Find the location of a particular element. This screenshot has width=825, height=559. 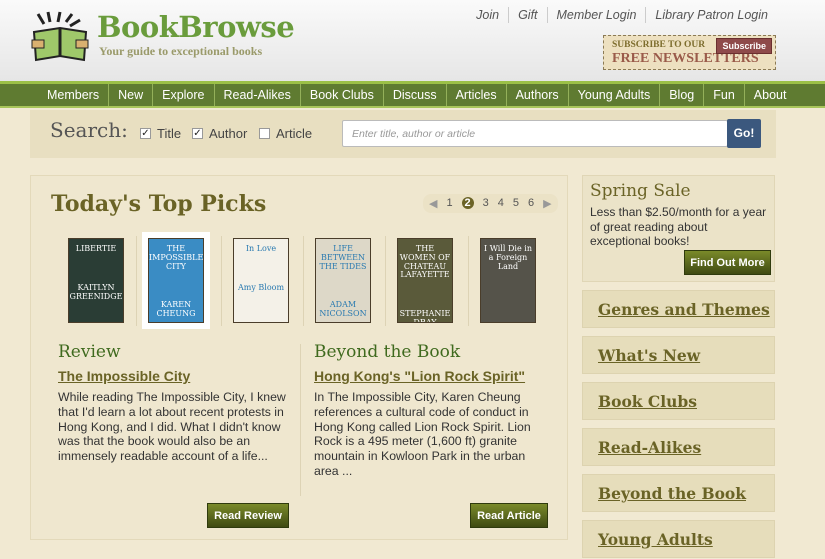

nav-authors: Authors is located at coordinates (538, 95).